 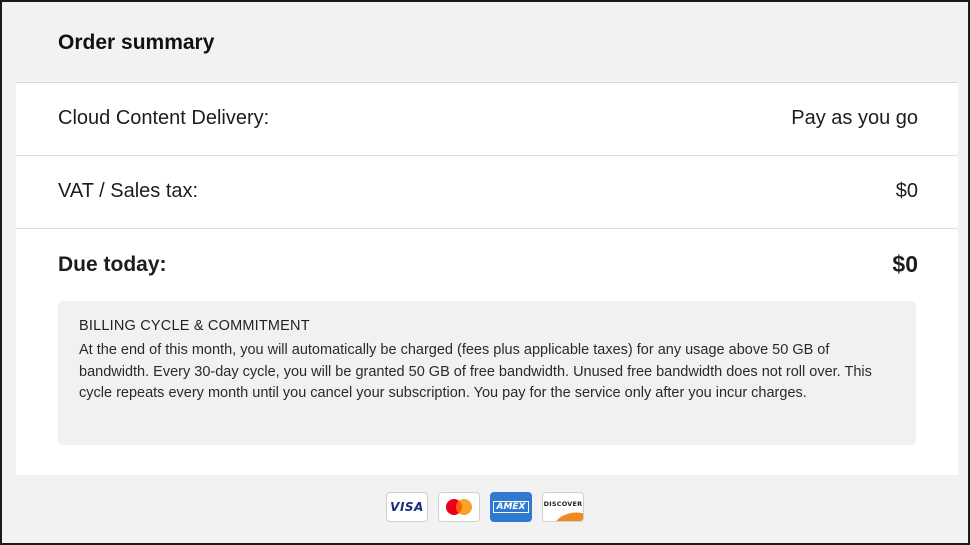 I want to click on mastercard-logo, so click(x=459, y=507).